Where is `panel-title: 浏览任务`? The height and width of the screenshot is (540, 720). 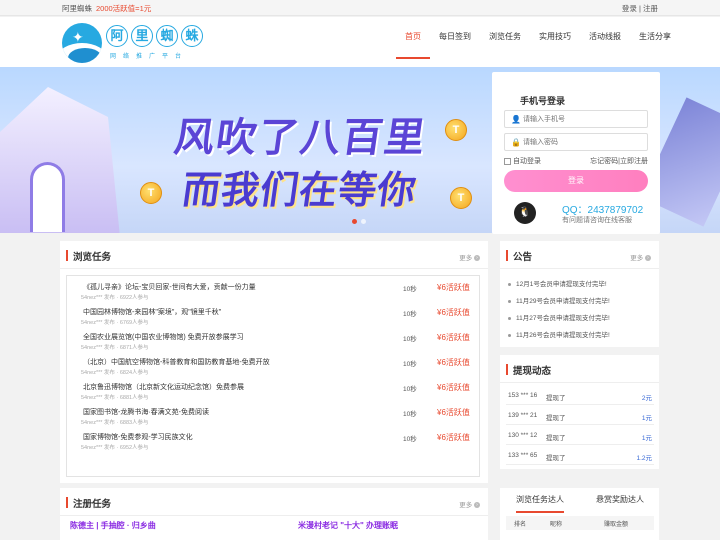 panel-title: 浏览任务 is located at coordinates (92, 257).